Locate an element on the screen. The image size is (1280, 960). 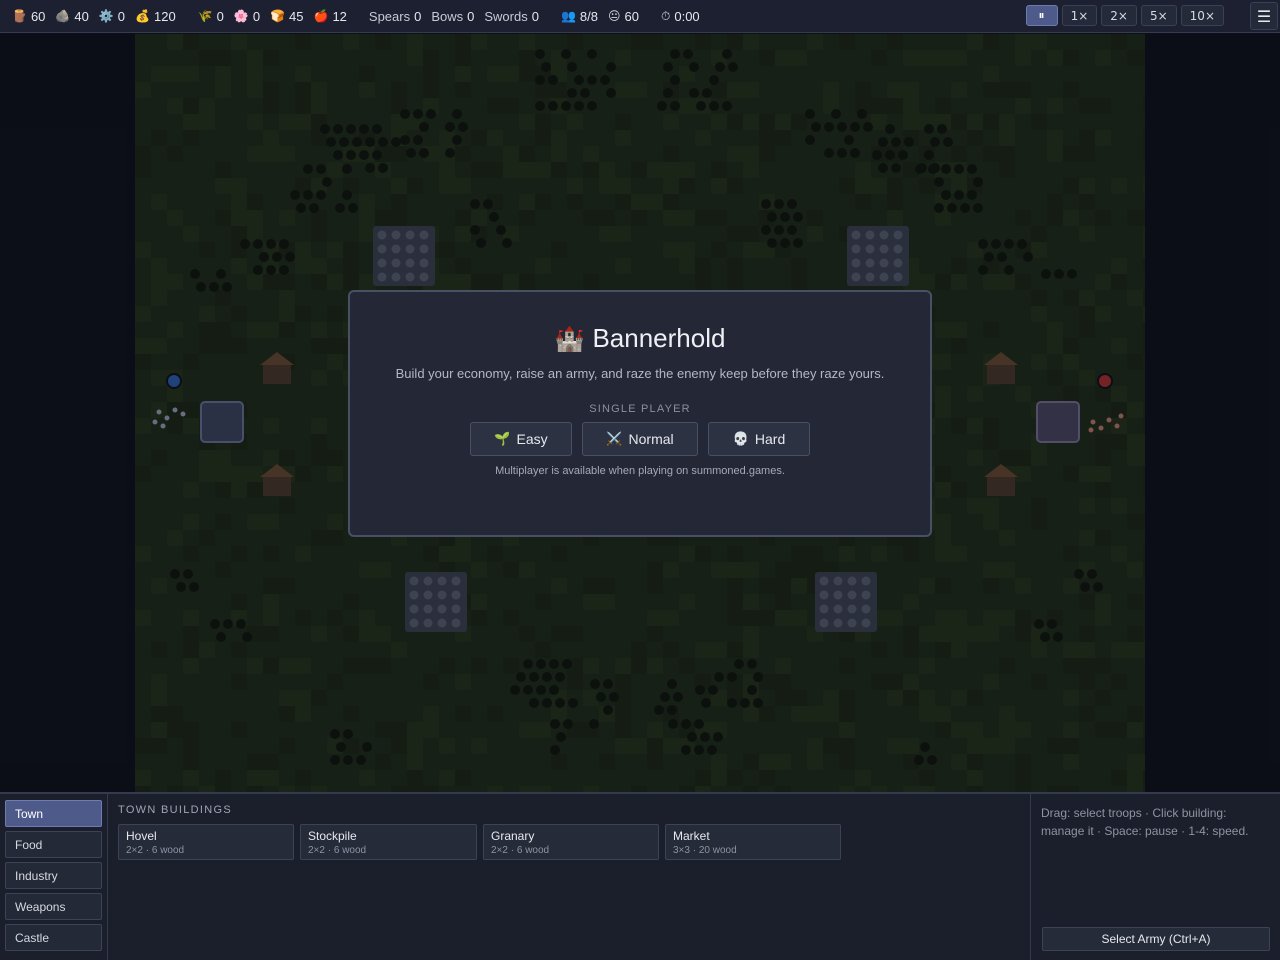
building-market: Market 3×3 · 20 wood is located at coordinates (753, 842).